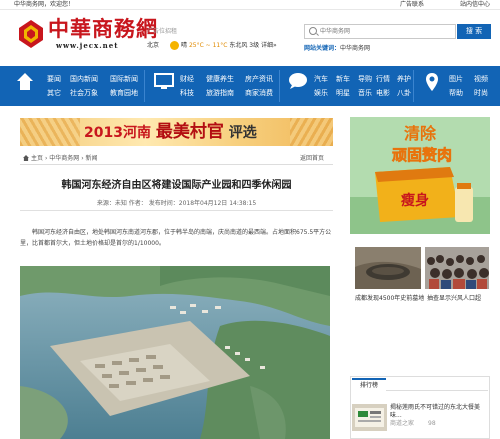  Describe the element at coordinates (124, 93) in the screenshot. I see `nav-link-education: 教育园地` at that location.